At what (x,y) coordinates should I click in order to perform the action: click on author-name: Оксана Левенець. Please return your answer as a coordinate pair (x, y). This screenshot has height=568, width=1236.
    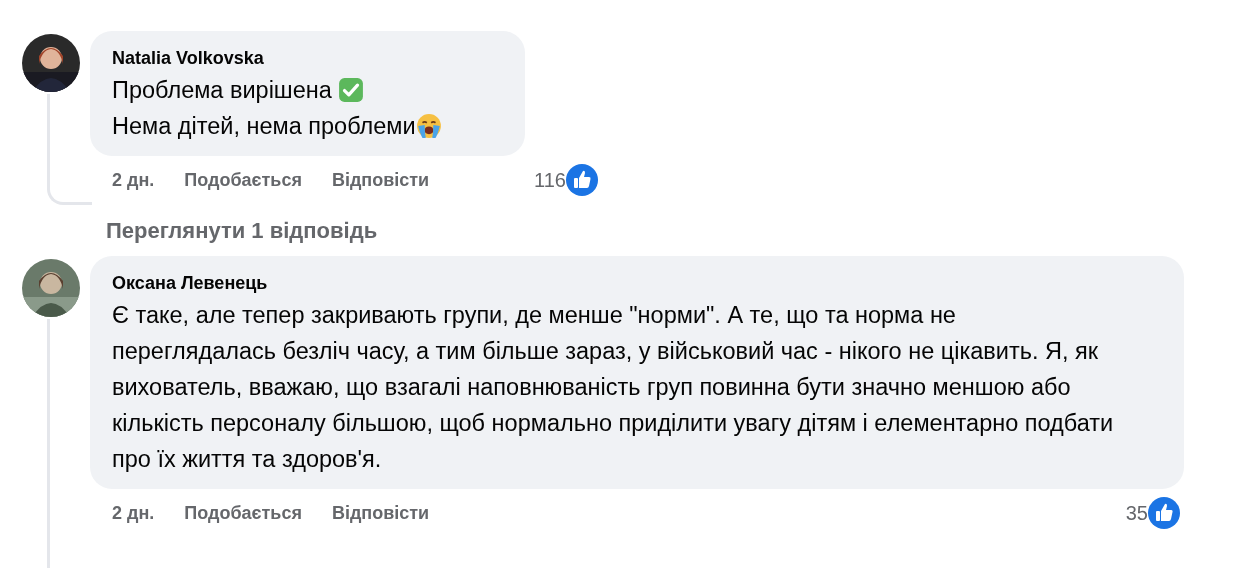
    Looking at the image, I should click on (190, 283).